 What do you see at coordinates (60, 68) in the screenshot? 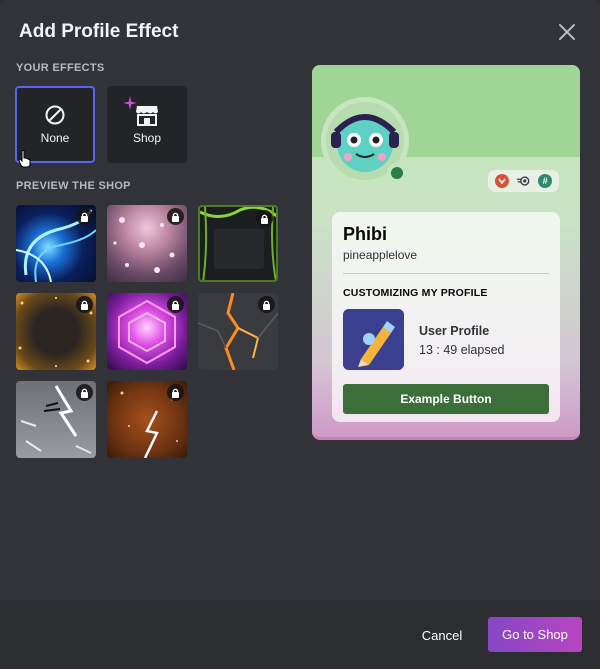
I see `your-effects-heading: YOUR EFFECTS` at bounding box center [60, 68].